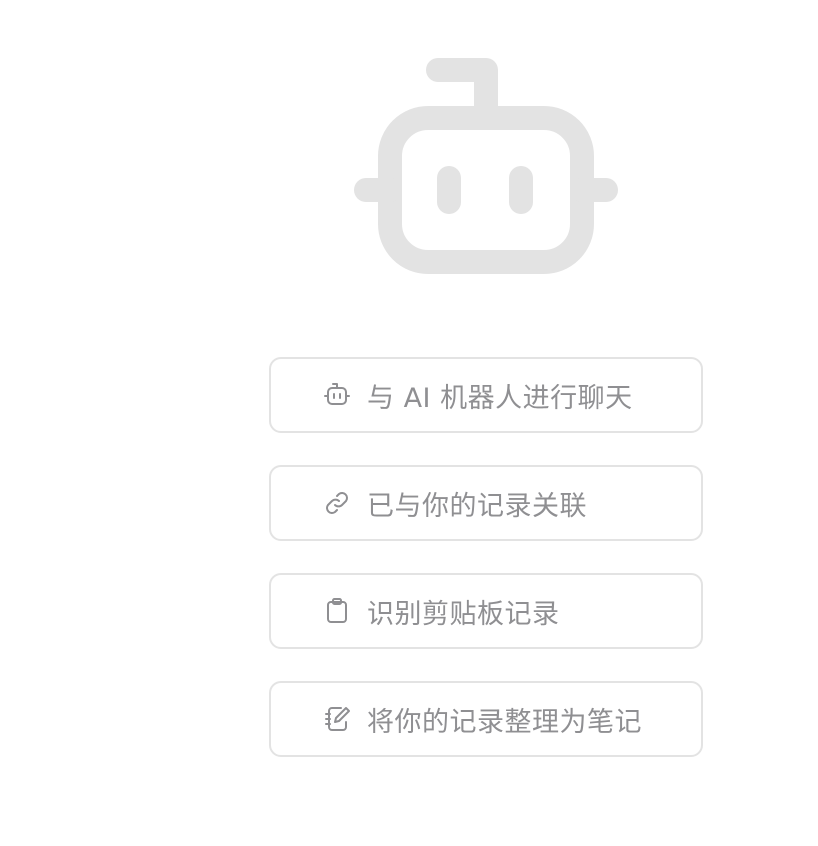 The image size is (818, 846). I want to click on robot-hero-icon, so click(486, 167).